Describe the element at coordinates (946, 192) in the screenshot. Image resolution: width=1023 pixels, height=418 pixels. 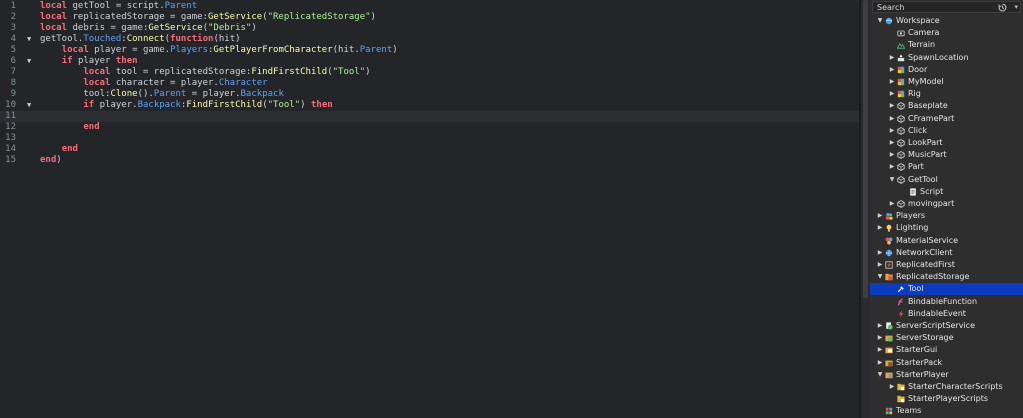
I see `tree-item-script: Script` at that location.